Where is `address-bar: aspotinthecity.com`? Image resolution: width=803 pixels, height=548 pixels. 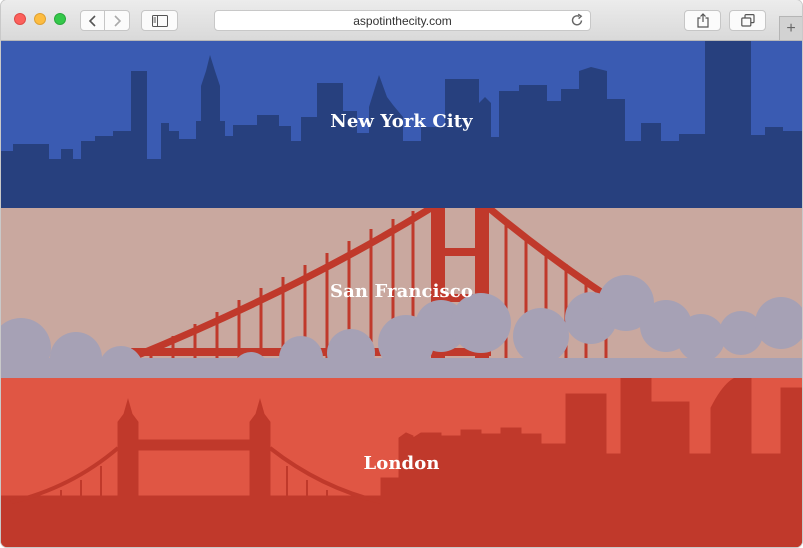 address-bar: aspotinthecity.com is located at coordinates (402, 20).